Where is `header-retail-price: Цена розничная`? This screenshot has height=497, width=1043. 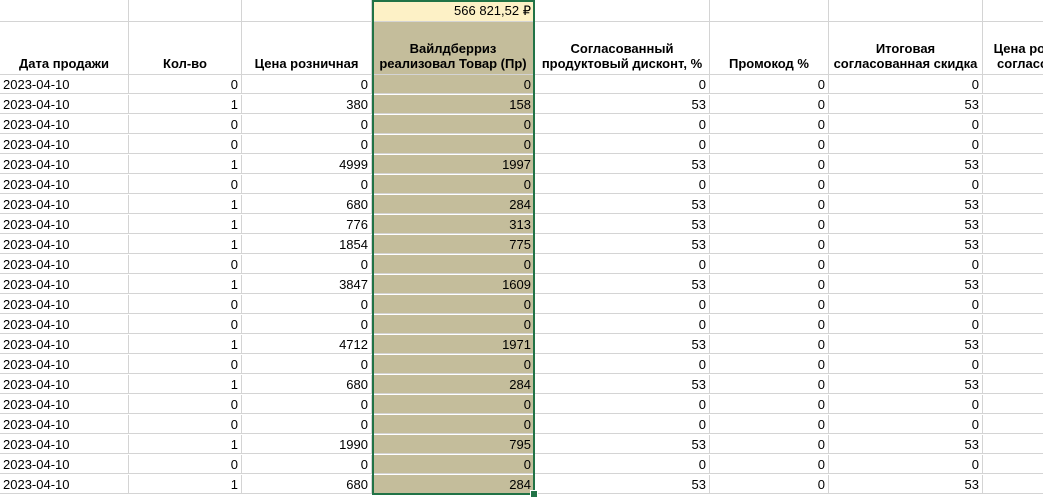
header-retail-price: Цена розничная is located at coordinates (307, 48).